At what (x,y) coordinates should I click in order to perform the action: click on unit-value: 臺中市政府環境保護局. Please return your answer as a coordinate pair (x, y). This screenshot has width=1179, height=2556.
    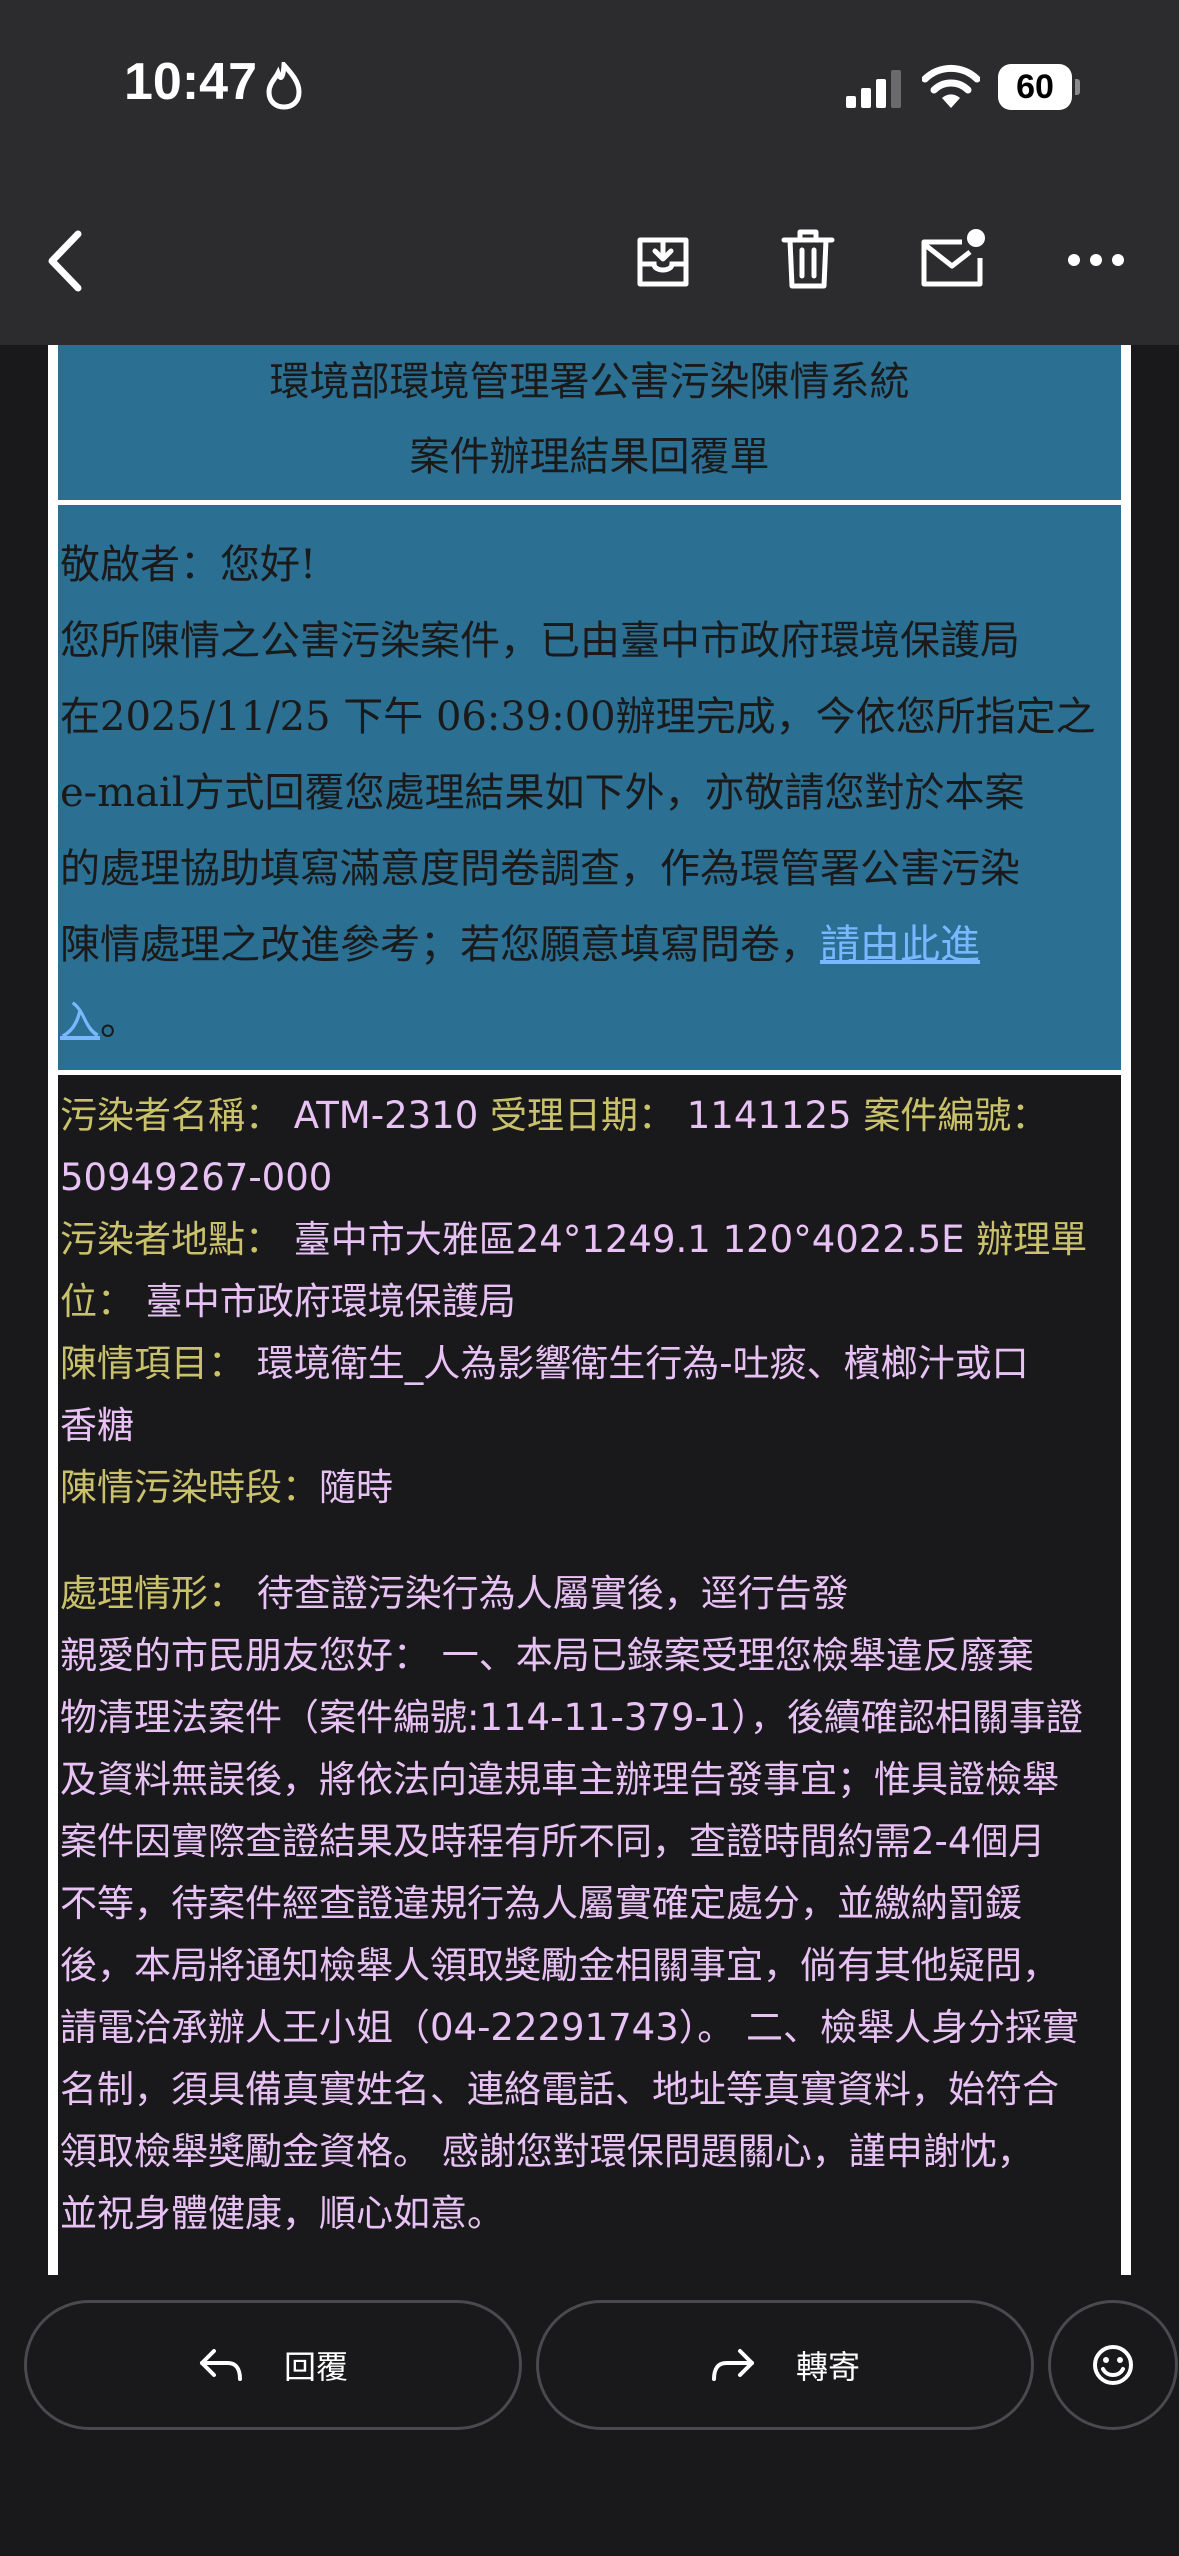
    Looking at the image, I should click on (325, 1301).